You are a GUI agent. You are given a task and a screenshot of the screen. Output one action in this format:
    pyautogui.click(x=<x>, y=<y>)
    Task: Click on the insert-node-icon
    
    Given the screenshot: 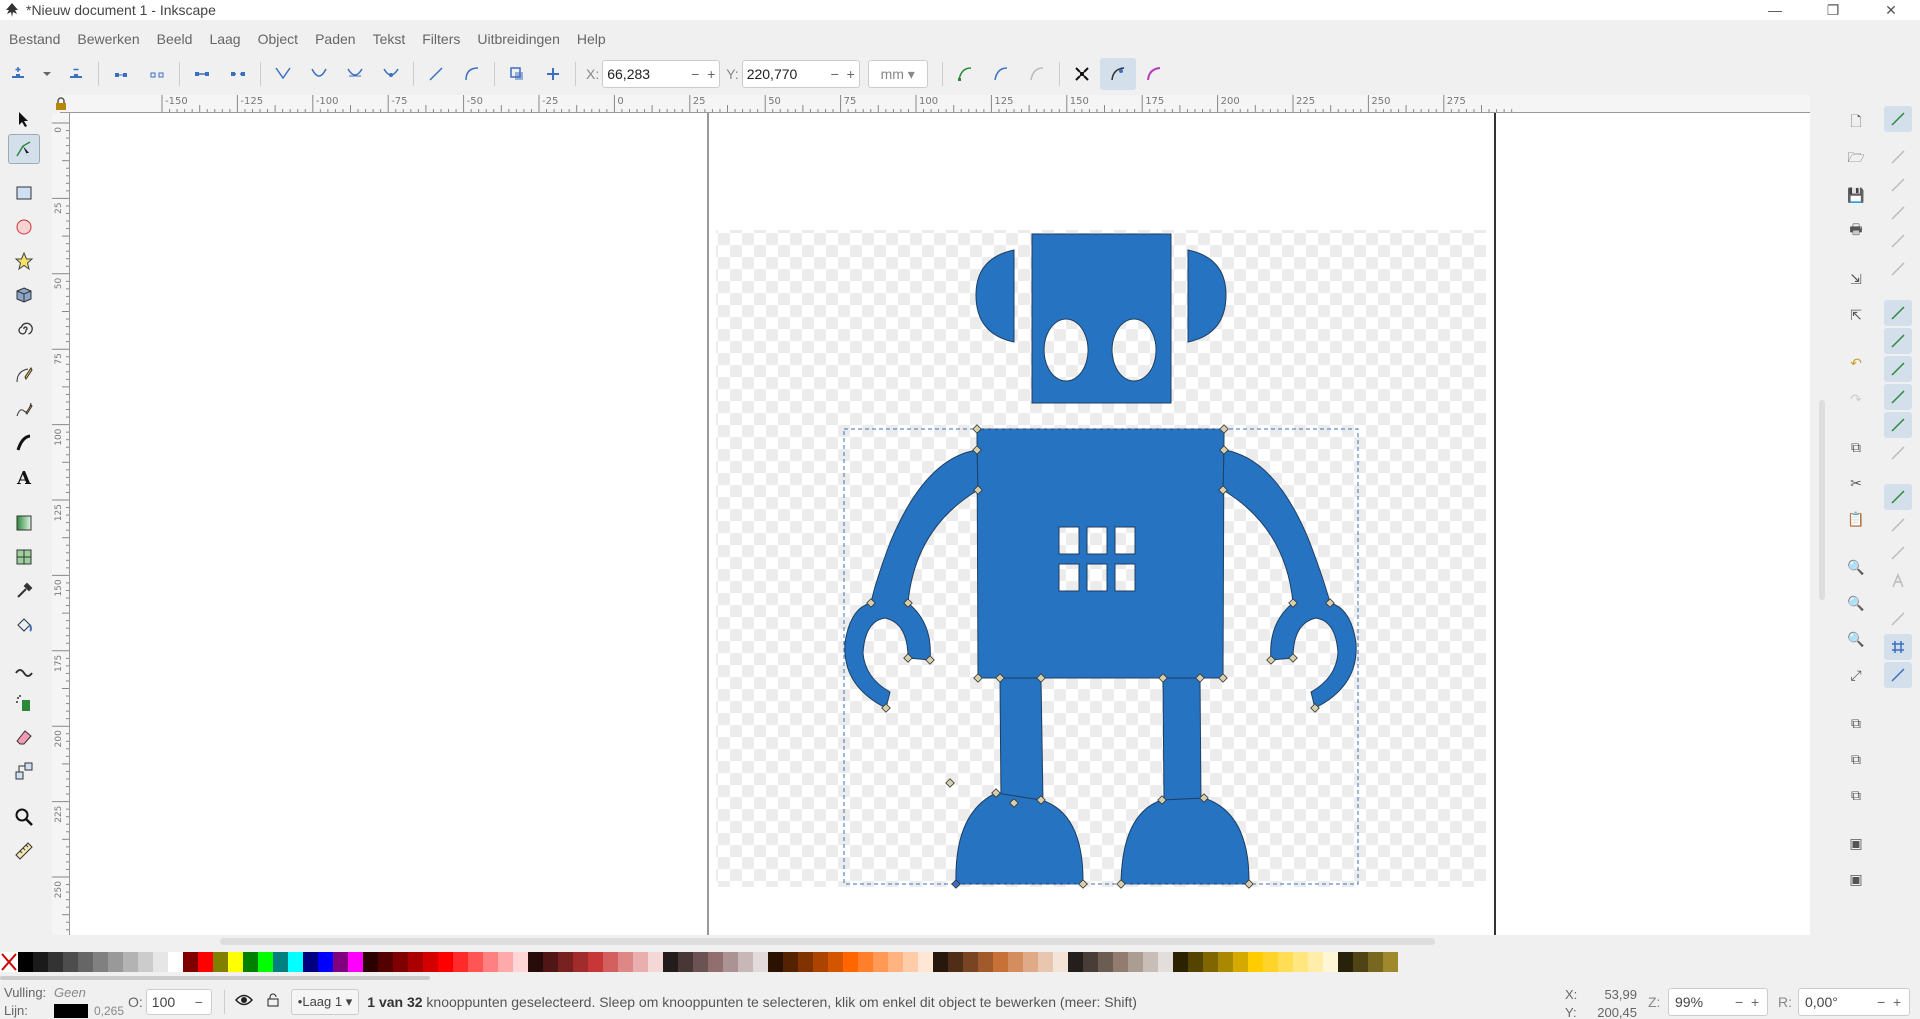 What is the action you would take?
    pyautogui.click(x=18, y=74)
    